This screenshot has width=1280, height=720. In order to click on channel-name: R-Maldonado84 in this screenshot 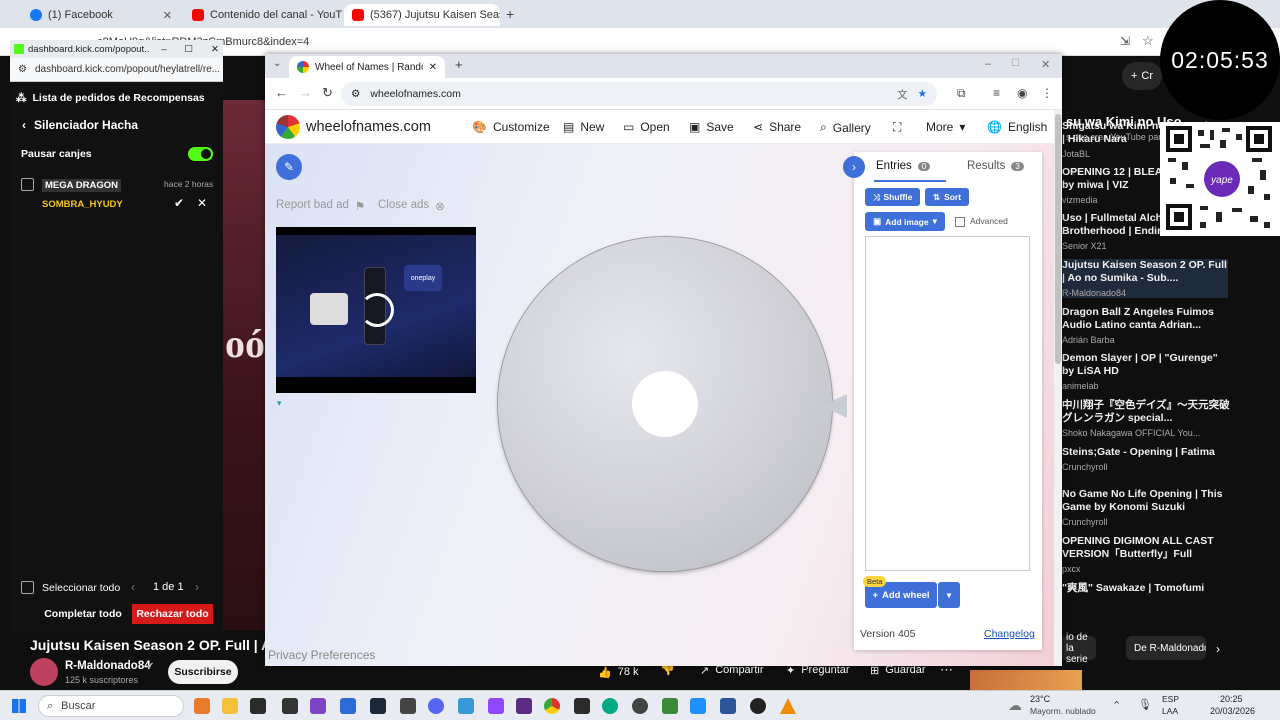, I will do `click(108, 666)`.